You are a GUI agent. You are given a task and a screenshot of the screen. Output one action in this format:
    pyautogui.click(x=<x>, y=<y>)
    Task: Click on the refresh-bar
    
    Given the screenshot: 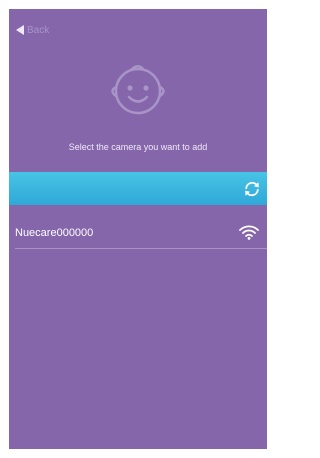 What is the action you would take?
    pyautogui.click(x=138, y=188)
    